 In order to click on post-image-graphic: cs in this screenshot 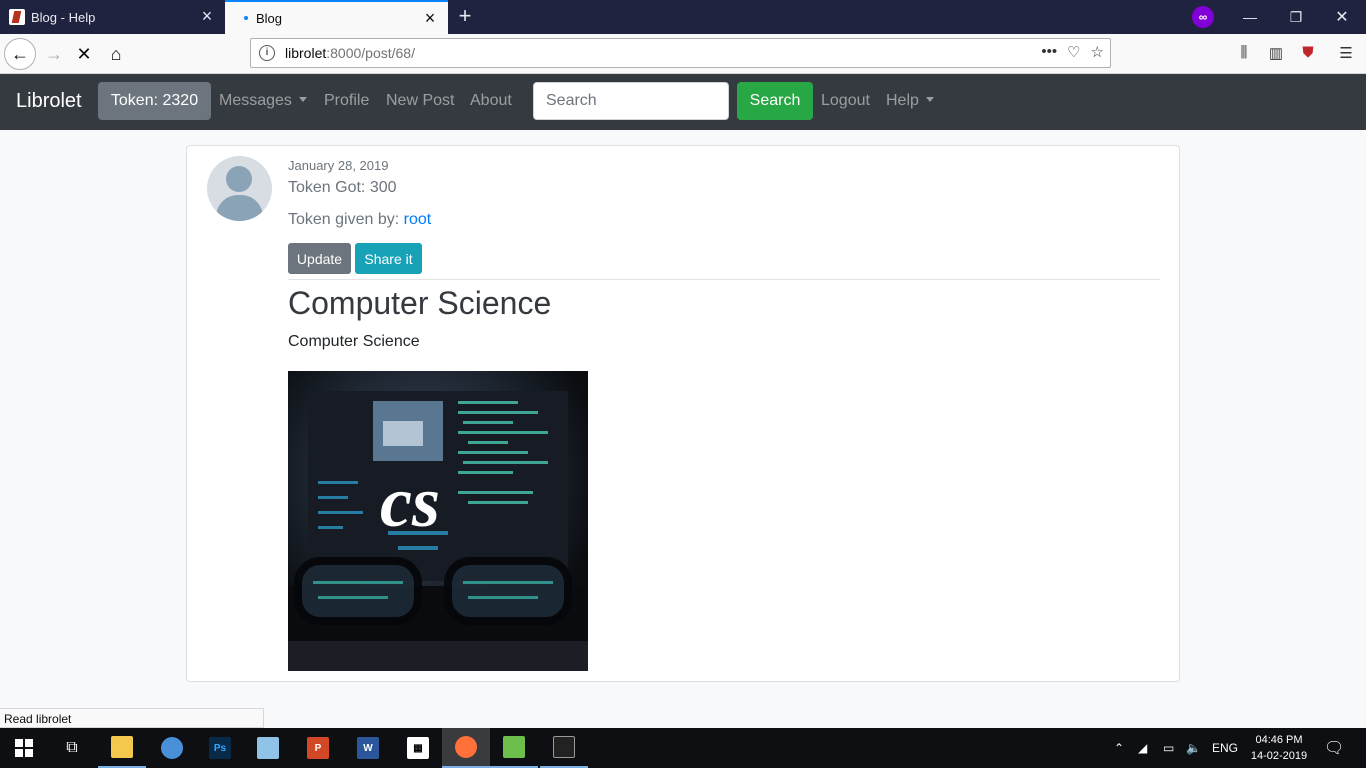, I will do `click(438, 521)`.